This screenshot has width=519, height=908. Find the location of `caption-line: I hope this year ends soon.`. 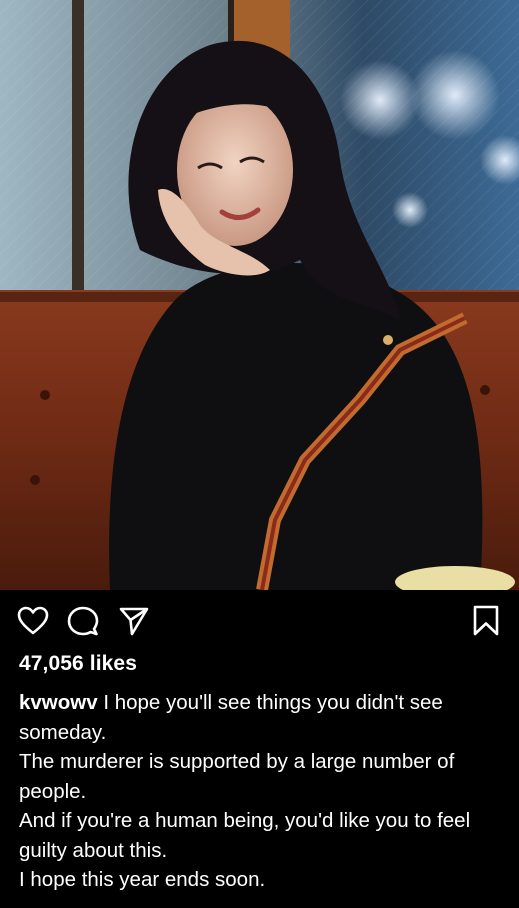

caption-line: I hope this year ends soon. is located at coordinates (142, 879).